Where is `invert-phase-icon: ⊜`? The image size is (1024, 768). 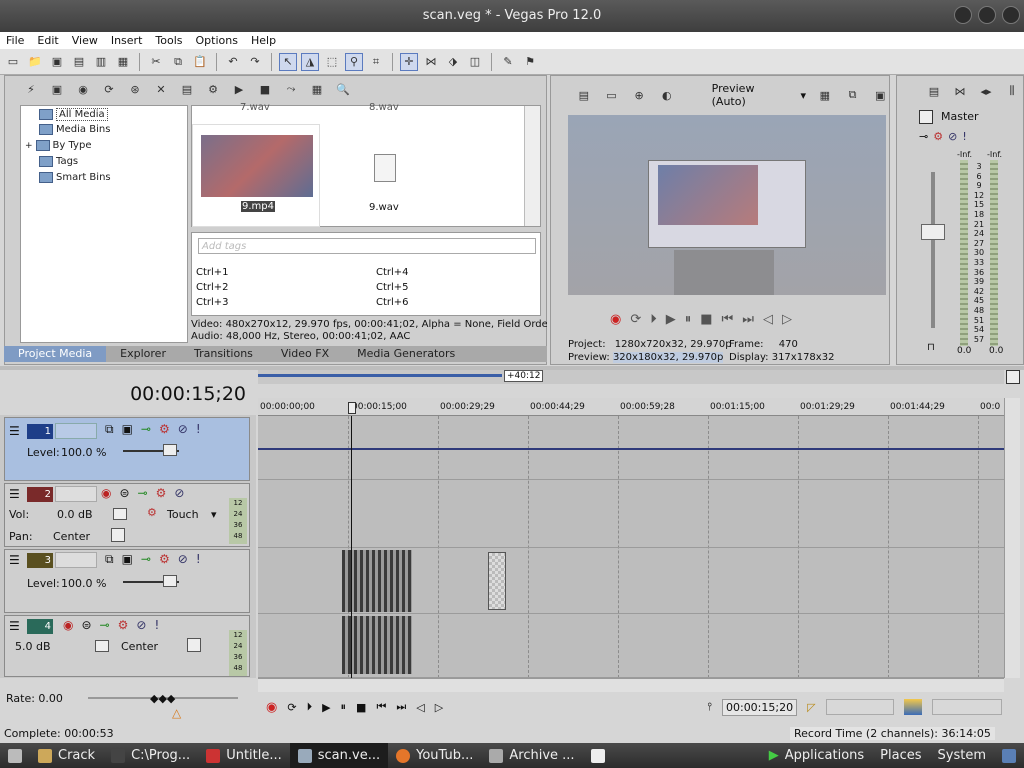 invert-phase-icon: ⊜ is located at coordinates (124, 493).